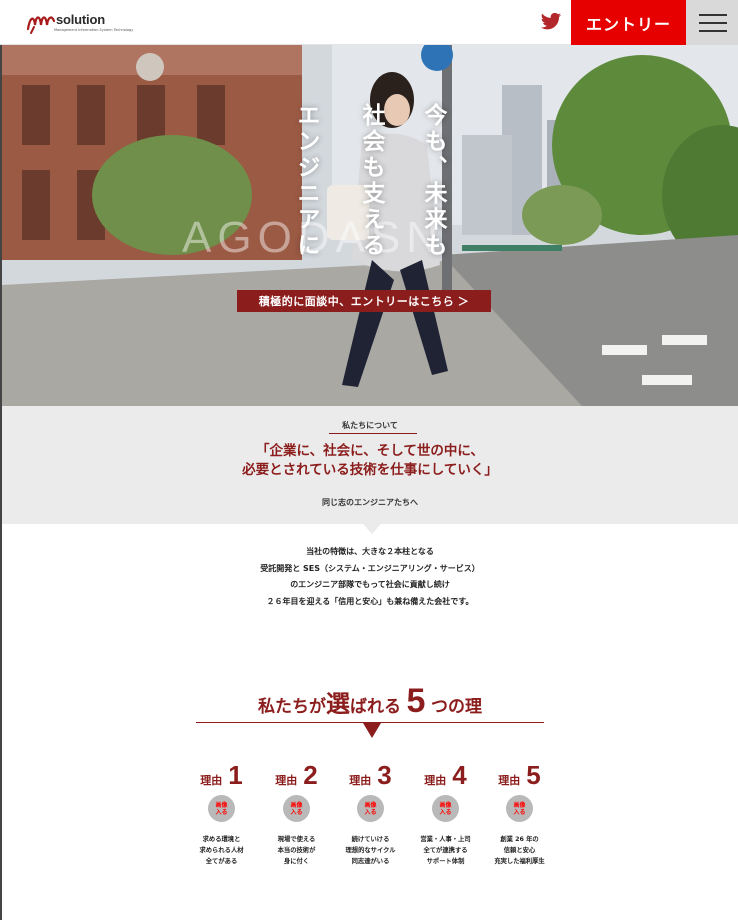  What do you see at coordinates (628, 22) in the screenshot?
I see `entry-button: エントリー` at bounding box center [628, 22].